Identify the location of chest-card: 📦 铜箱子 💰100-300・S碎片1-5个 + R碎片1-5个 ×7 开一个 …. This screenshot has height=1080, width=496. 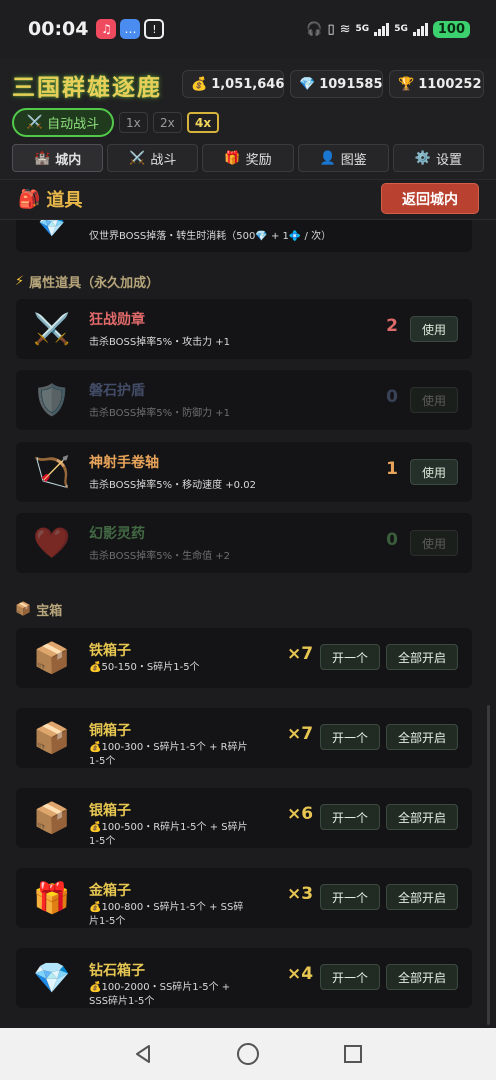
(244, 738).